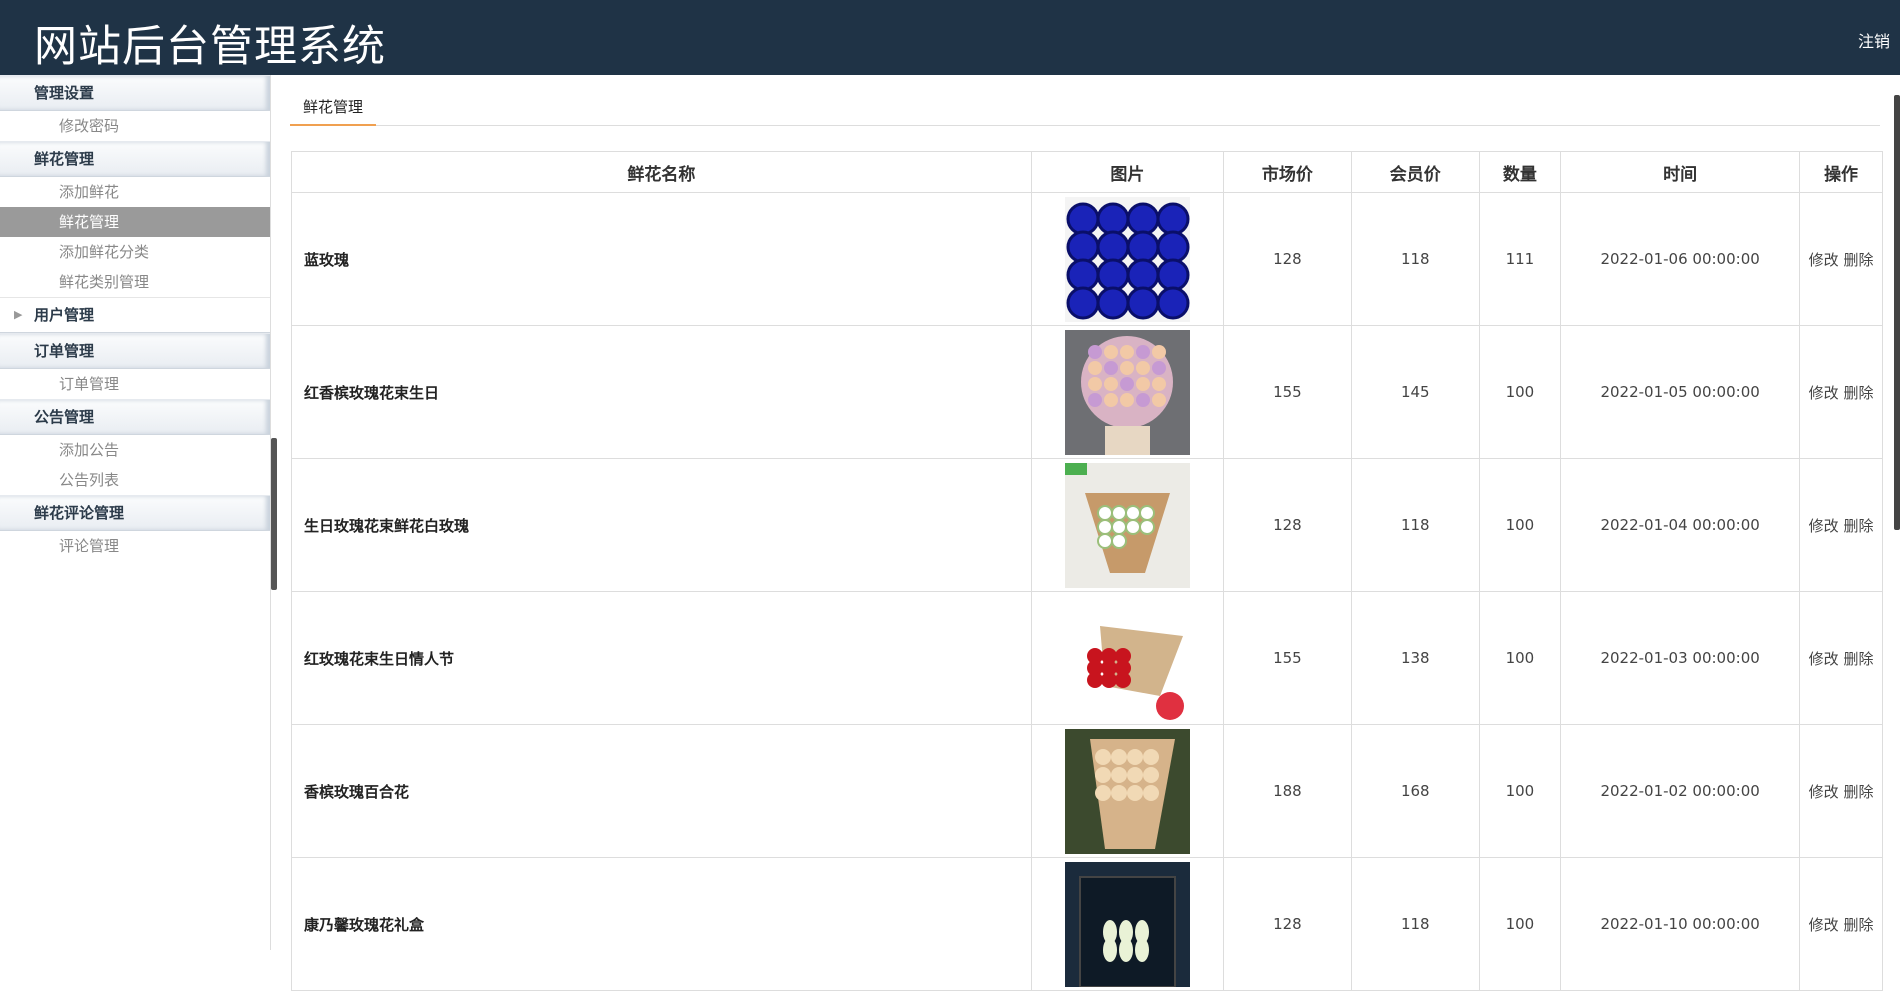  I want to click on sidebar-item-notice-list: 公告列表, so click(135, 480).